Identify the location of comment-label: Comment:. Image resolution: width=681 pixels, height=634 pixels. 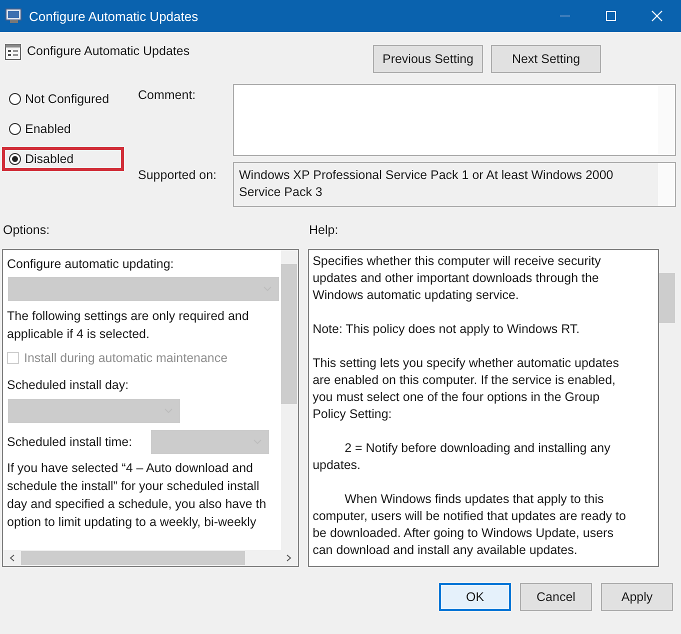
(167, 95).